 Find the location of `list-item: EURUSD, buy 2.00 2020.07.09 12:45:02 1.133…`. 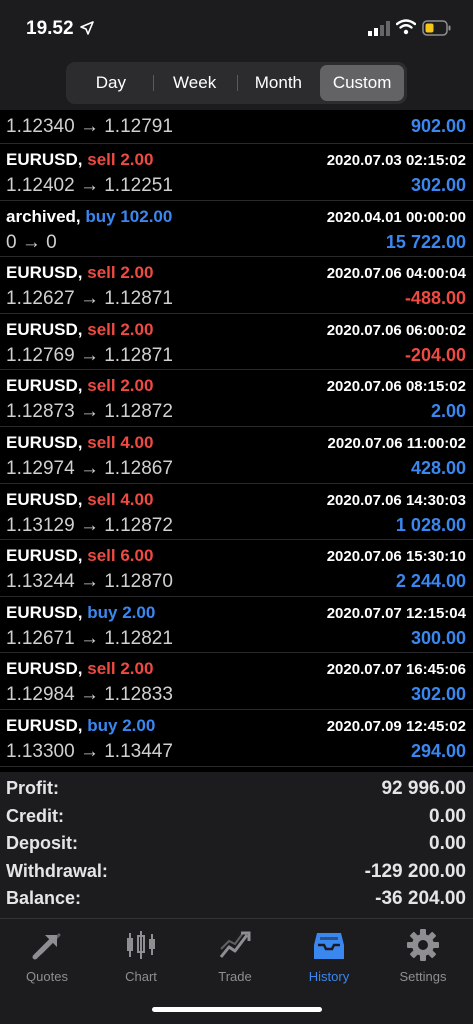

list-item: EURUSD, buy 2.00 2020.07.09 12:45:02 1.133… is located at coordinates (236, 738).